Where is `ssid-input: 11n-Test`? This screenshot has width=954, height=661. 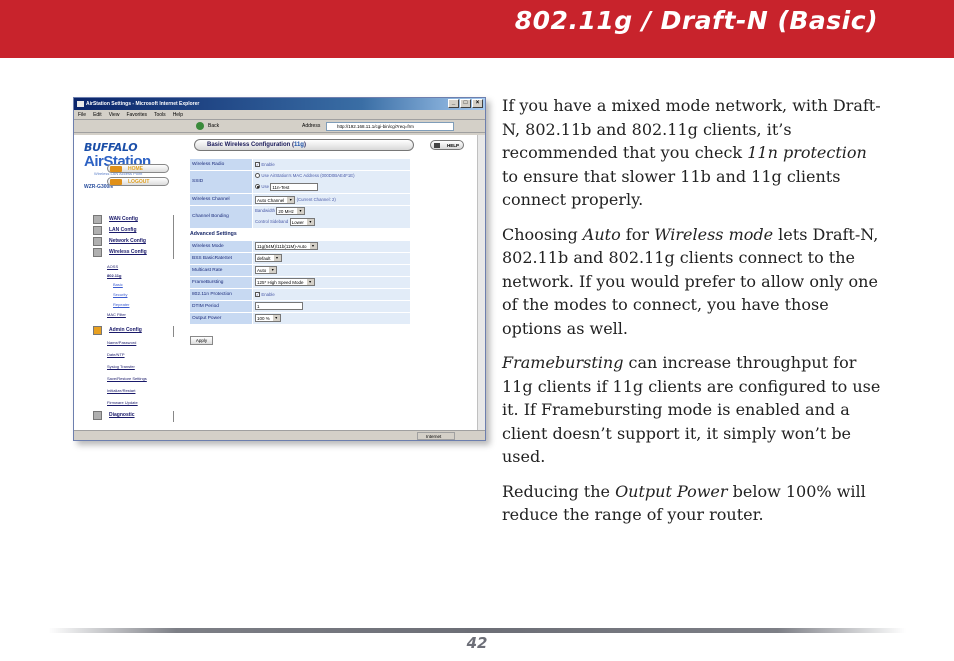 ssid-input: 11n-Test is located at coordinates (294, 186).